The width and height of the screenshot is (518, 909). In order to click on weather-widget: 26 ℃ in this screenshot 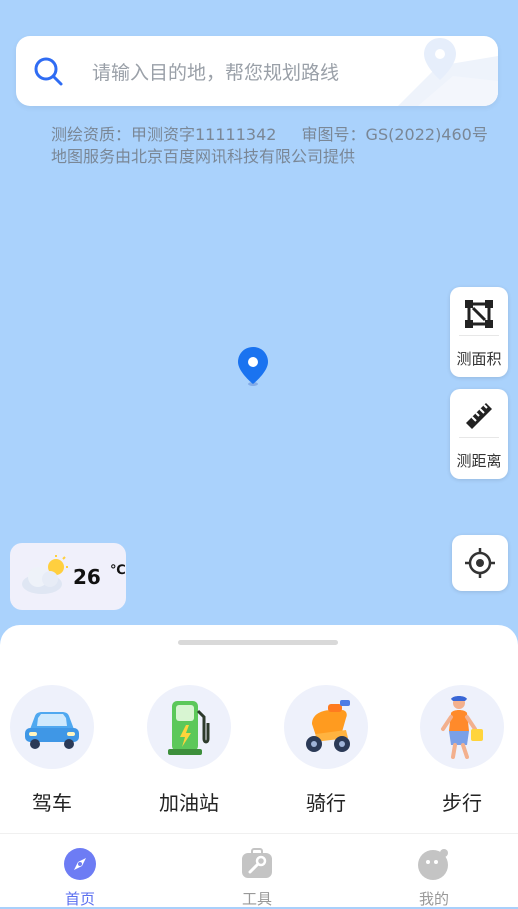, I will do `click(68, 576)`.